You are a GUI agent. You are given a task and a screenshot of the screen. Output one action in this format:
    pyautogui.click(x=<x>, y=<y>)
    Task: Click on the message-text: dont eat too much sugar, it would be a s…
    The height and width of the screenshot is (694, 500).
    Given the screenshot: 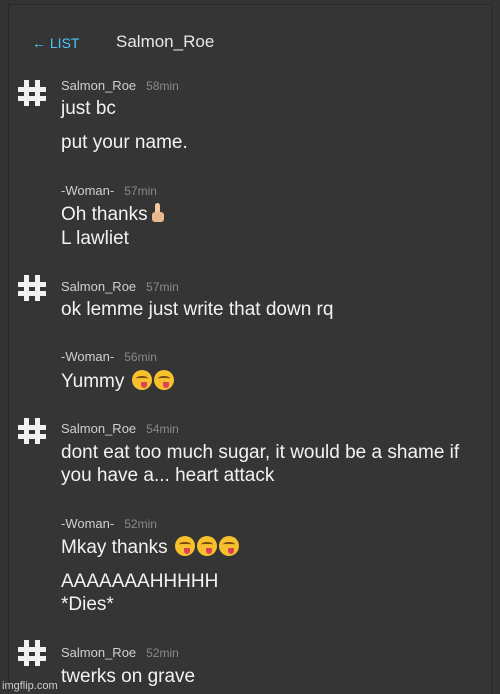 What is the action you would take?
    pyautogui.click(x=260, y=452)
    